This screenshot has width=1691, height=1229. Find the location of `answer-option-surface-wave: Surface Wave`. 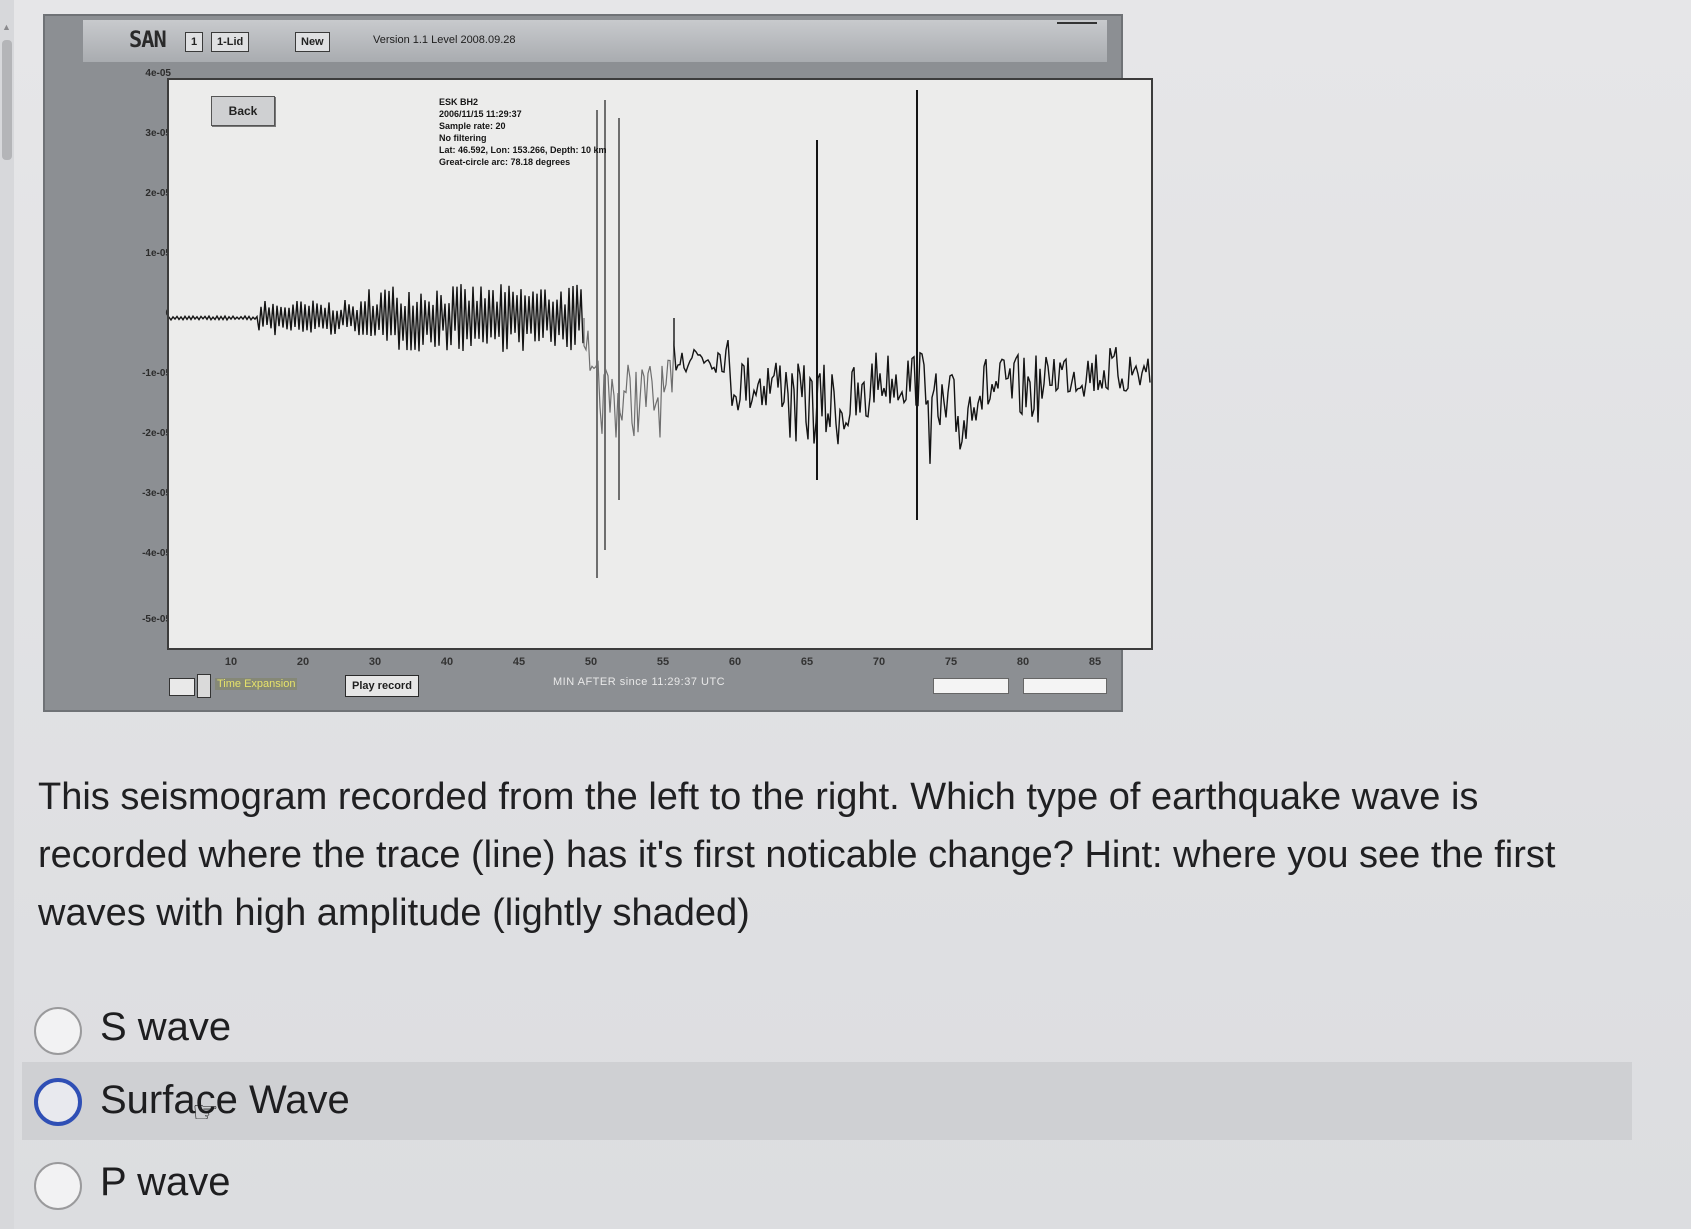

answer-option-surface-wave: Surface Wave is located at coordinates (827, 1101).